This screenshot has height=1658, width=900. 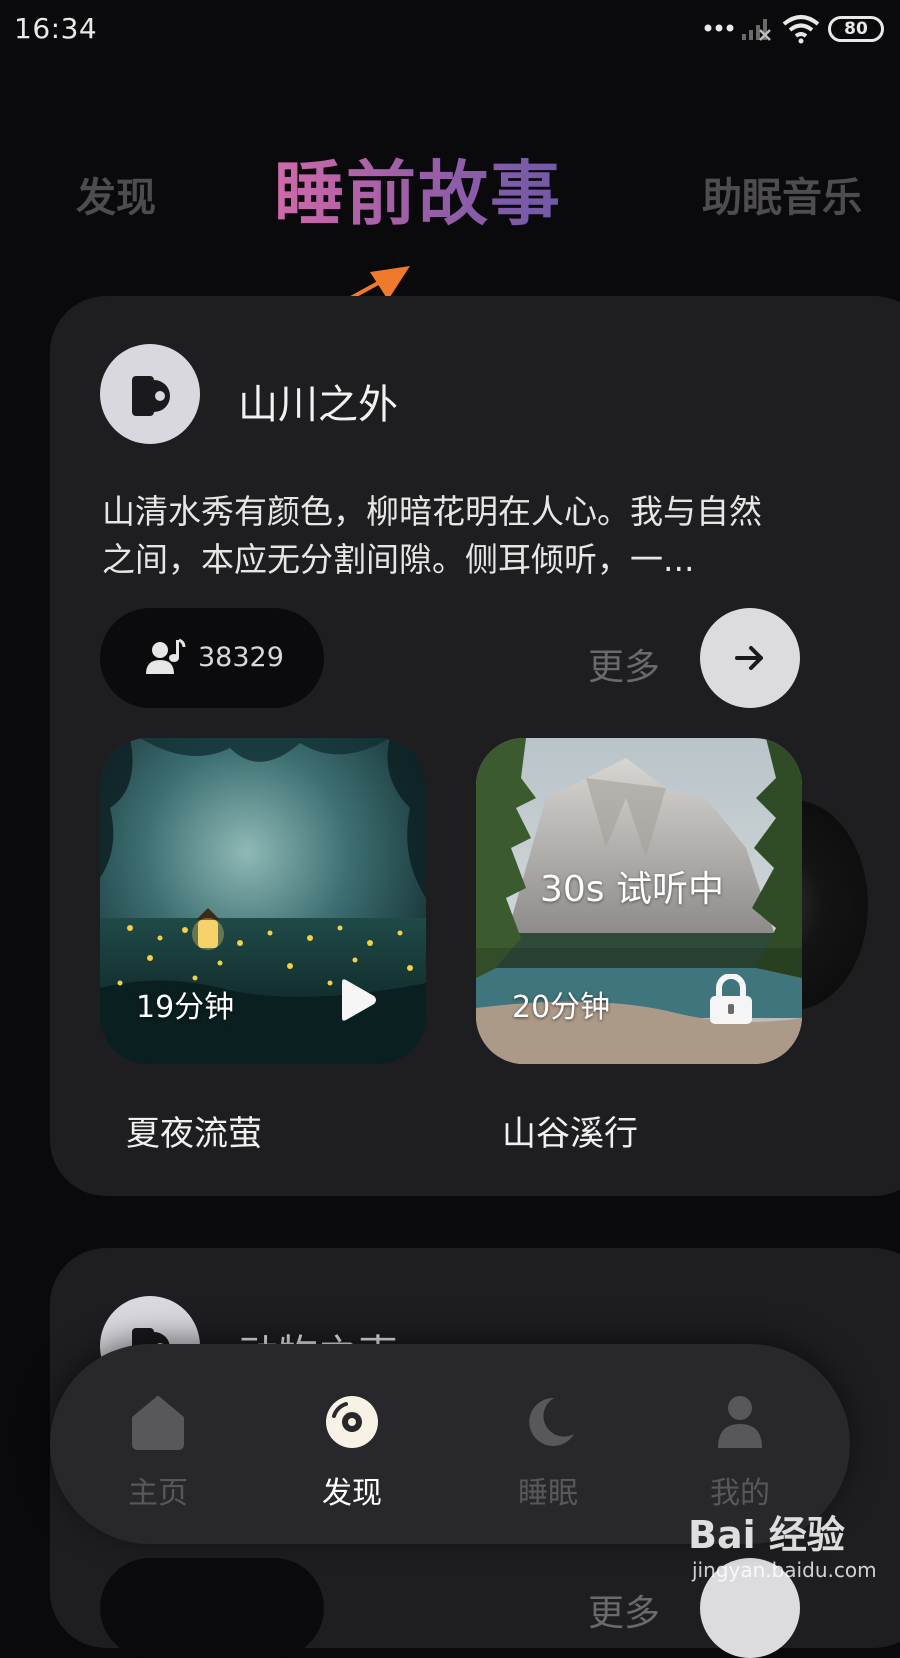 I want to click on nav-label: 发现, so click(x=352, y=1493).